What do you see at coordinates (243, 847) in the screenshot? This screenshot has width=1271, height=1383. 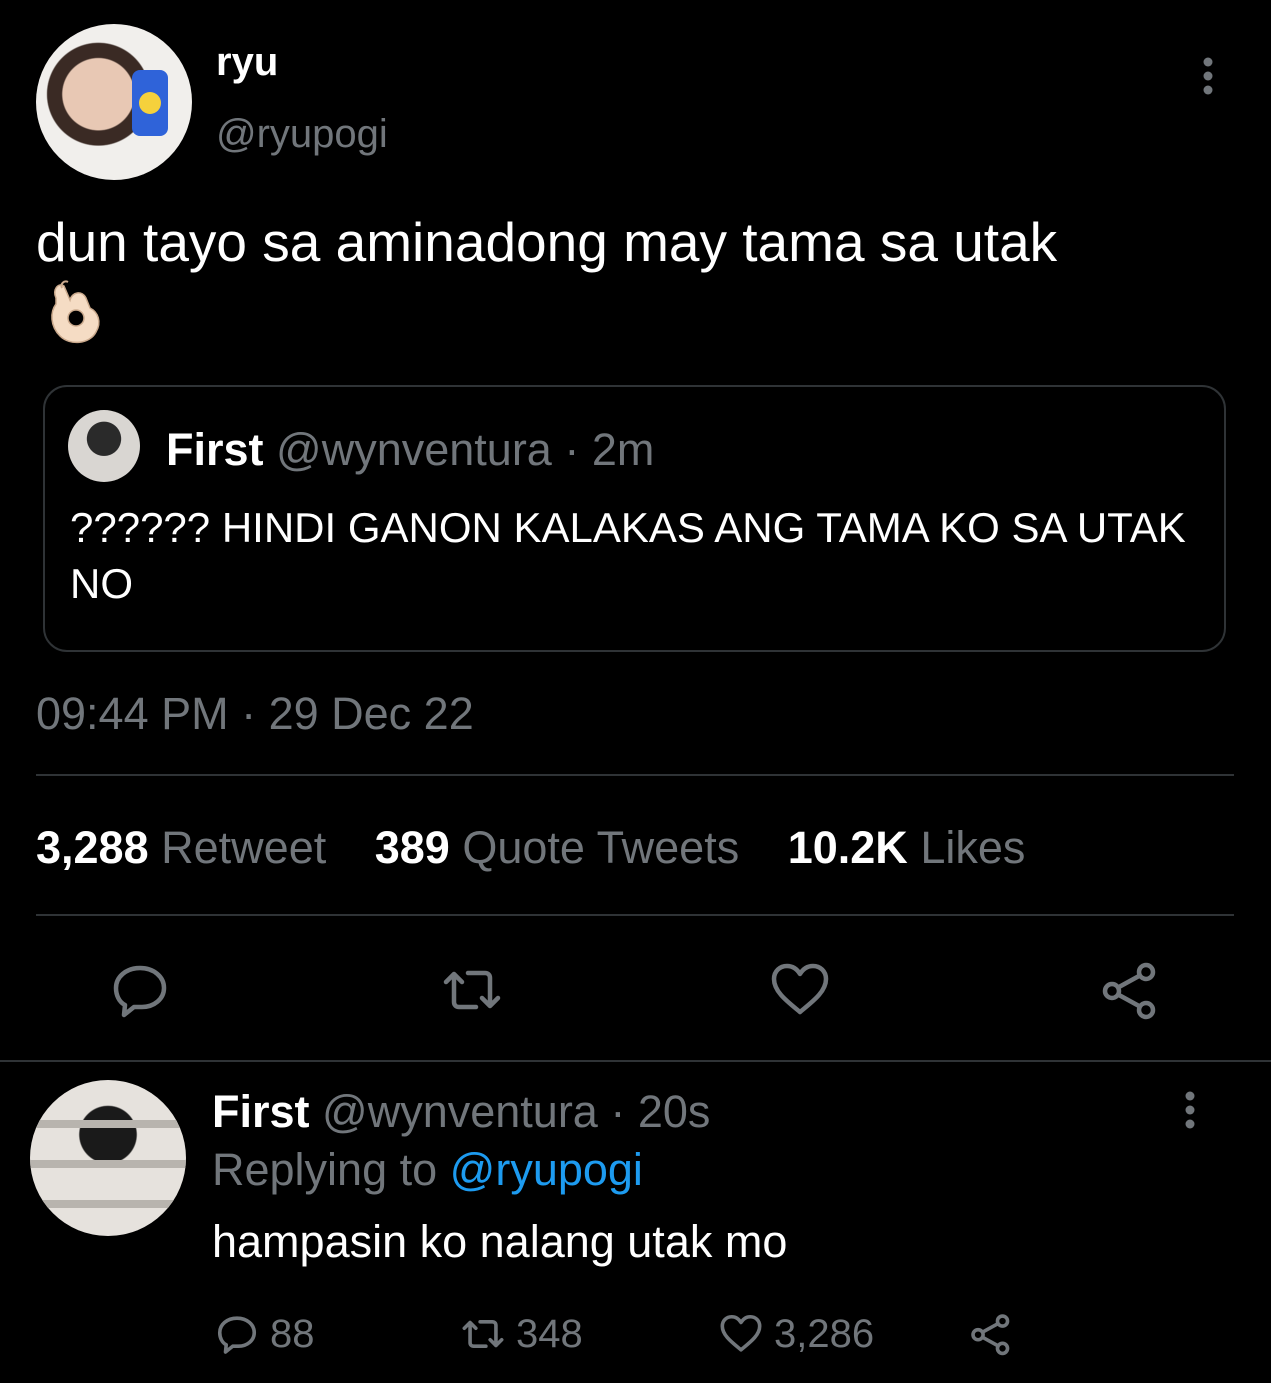 I see `retweet-label: Retweet` at bounding box center [243, 847].